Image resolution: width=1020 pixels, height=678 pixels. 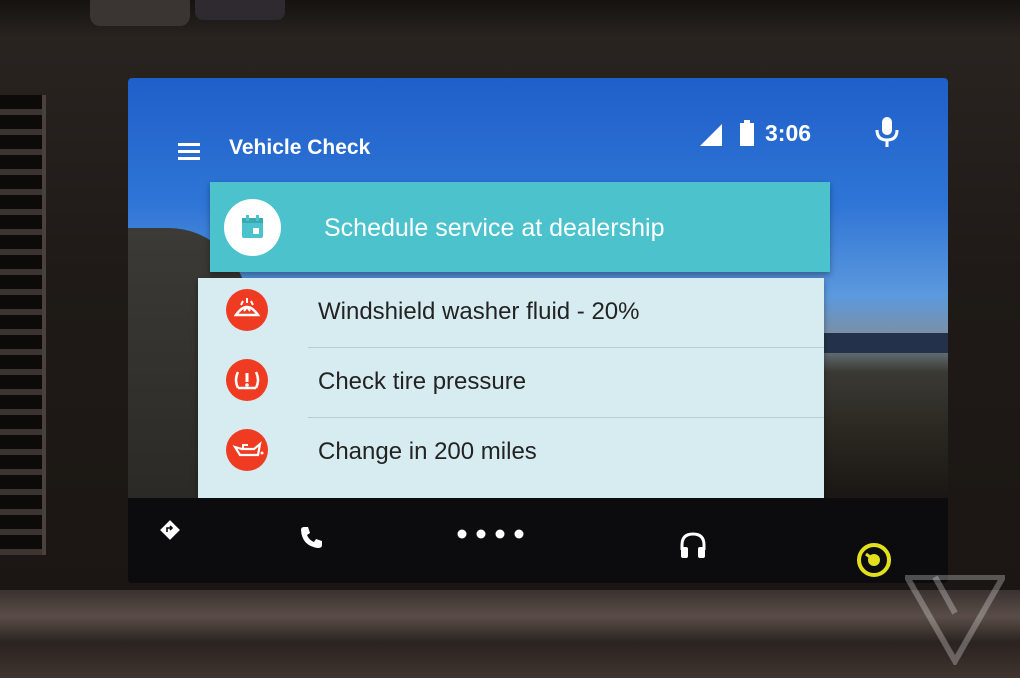 I want to click on overview-dots-icon, so click(x=491, y=534).